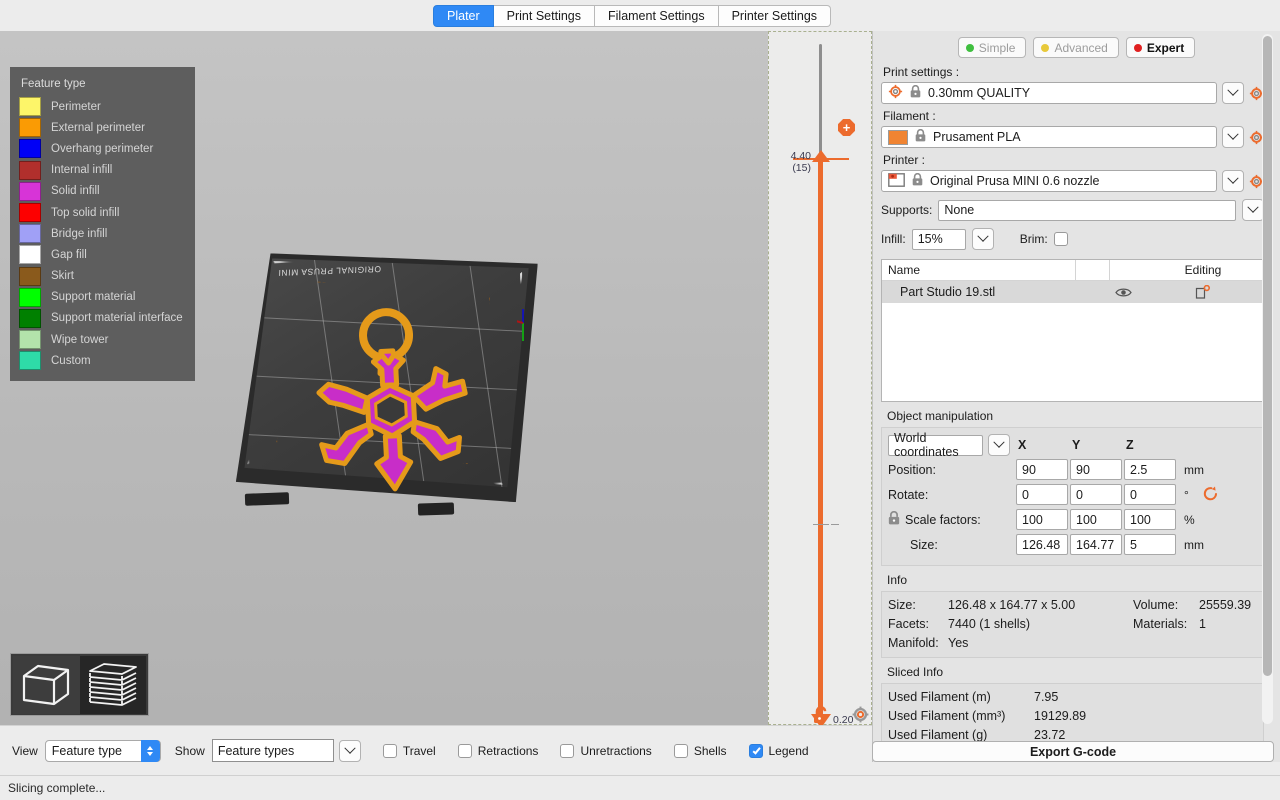 The width and height of the screenshot is (1280, 800). I want to click on size-z-input: 5, so click(1150, 544).